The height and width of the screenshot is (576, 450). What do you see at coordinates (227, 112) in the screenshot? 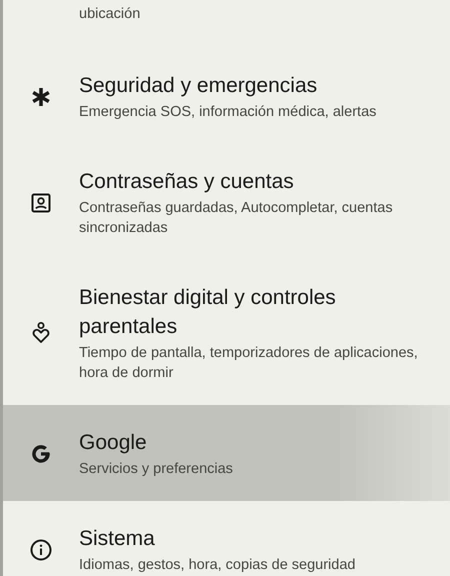
I see `item-subtitle: Emergencia SOS, información médica, alertas` at bounding box center [227, 112].